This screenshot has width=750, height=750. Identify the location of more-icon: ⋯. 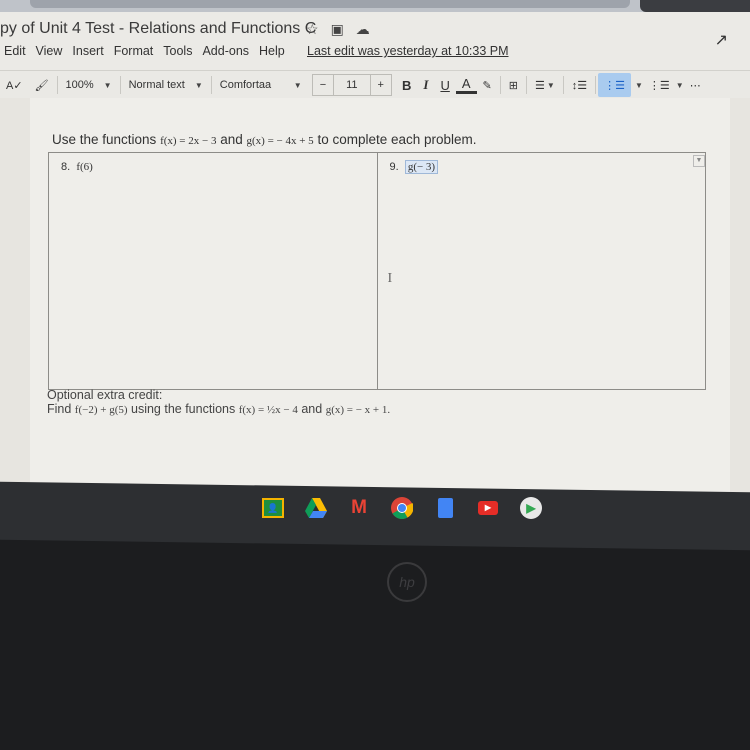
(695, 85).